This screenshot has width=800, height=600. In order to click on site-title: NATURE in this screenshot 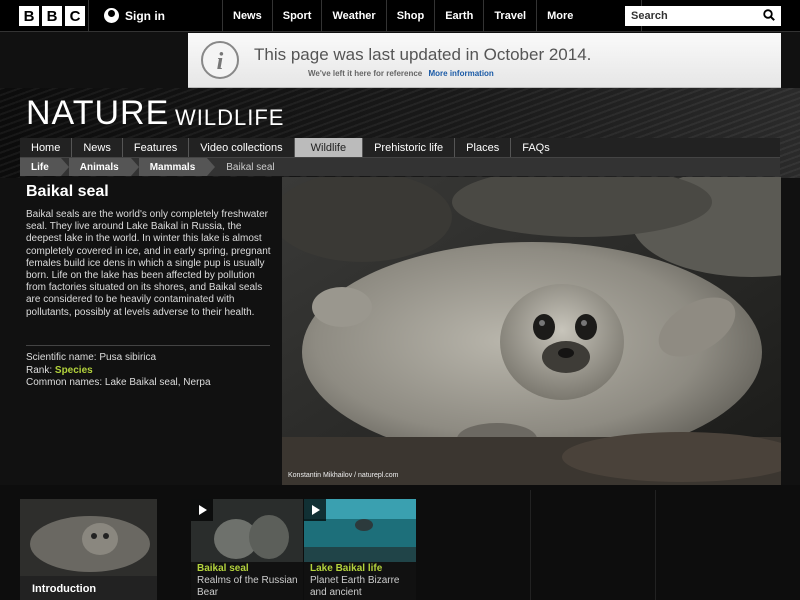, I will do `click(97, 113)`.